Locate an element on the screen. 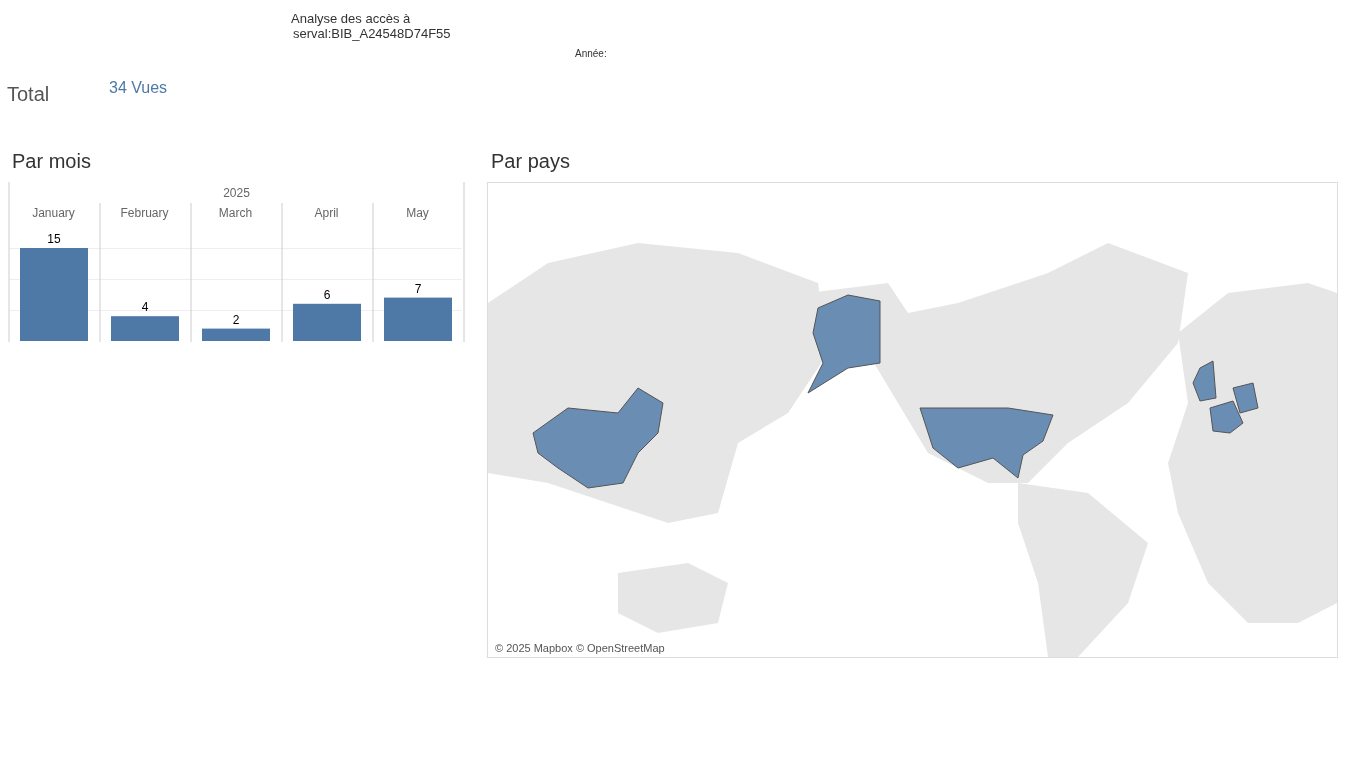 The height and width of the screenshot is (768, 1366). bar-value-label: 7 is located at coordinates (418, 288).